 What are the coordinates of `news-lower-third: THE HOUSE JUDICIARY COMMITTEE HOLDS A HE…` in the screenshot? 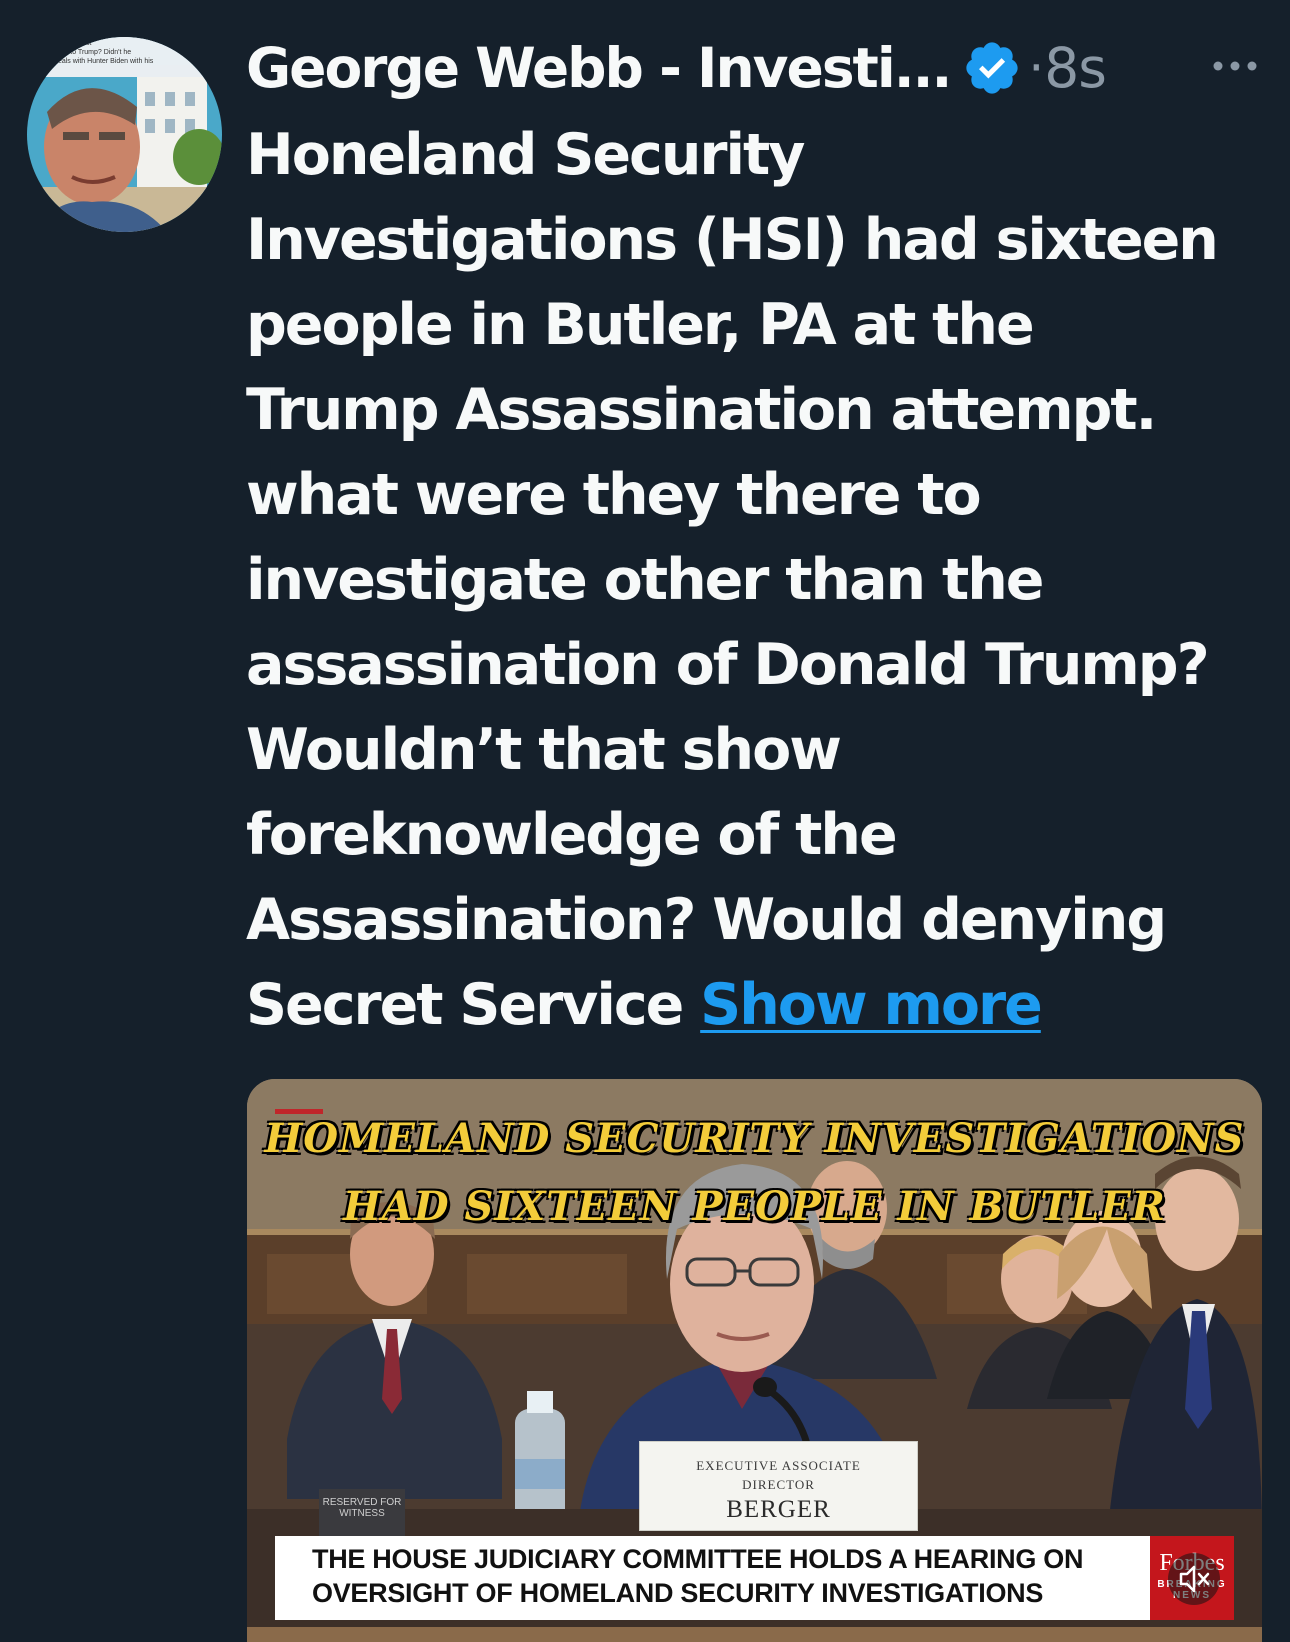 It's located at (712, 1578).